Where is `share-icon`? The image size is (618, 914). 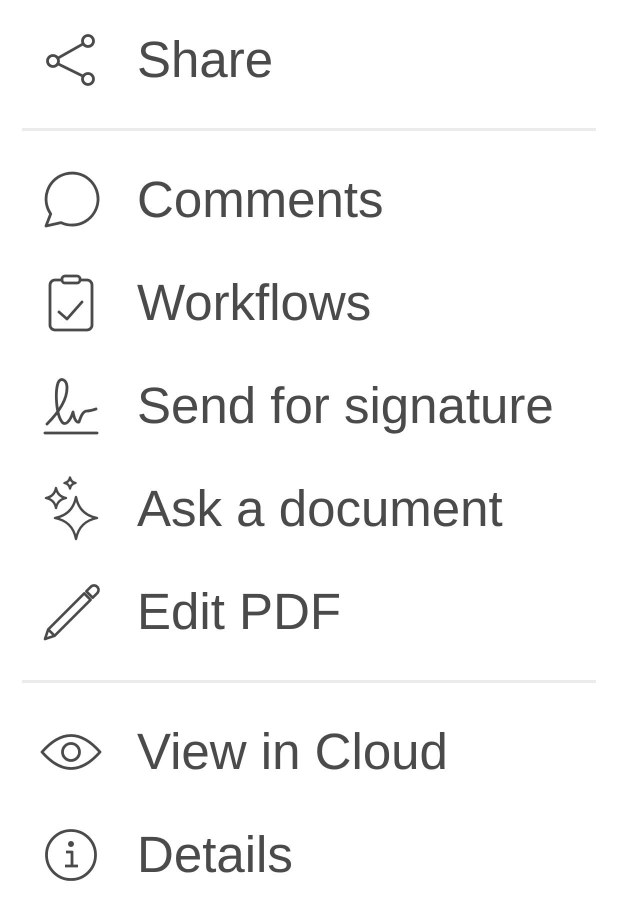
share-icon is located at coordinates (71, 59).